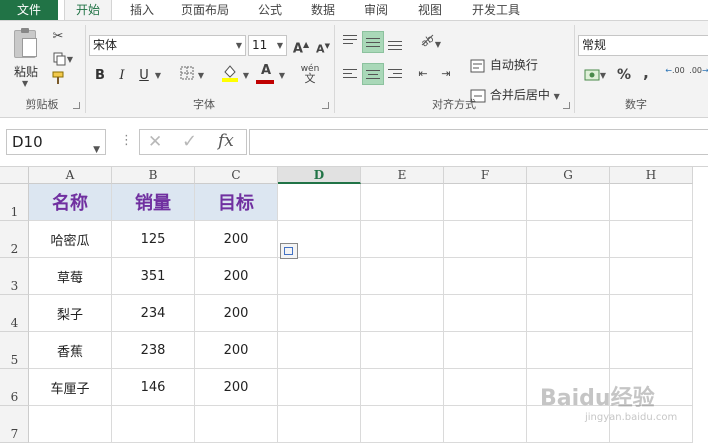 The height and width of the screenshot is (445, 708). I want to click on wrap-text-button: 自动换行, so click(504, 65).